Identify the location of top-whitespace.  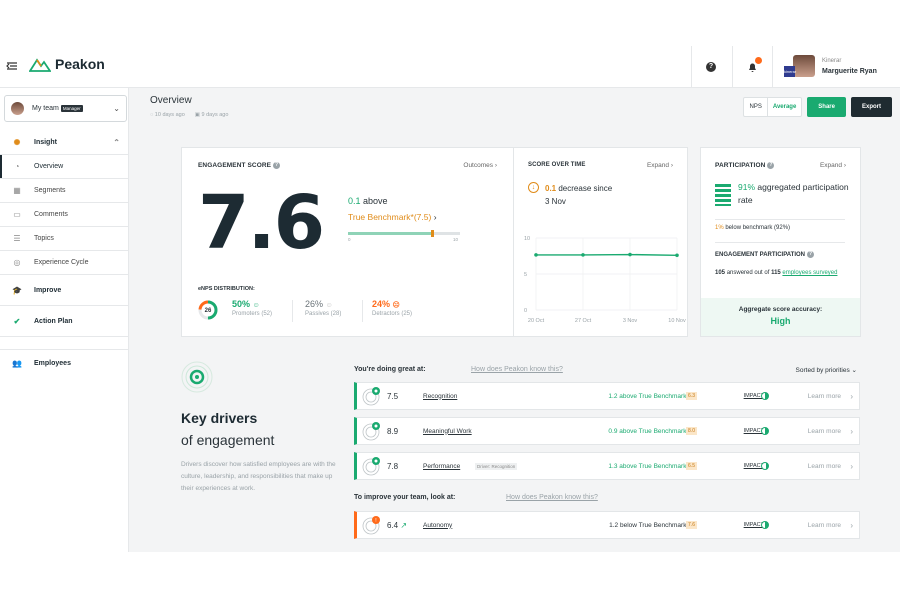
(450, 23).